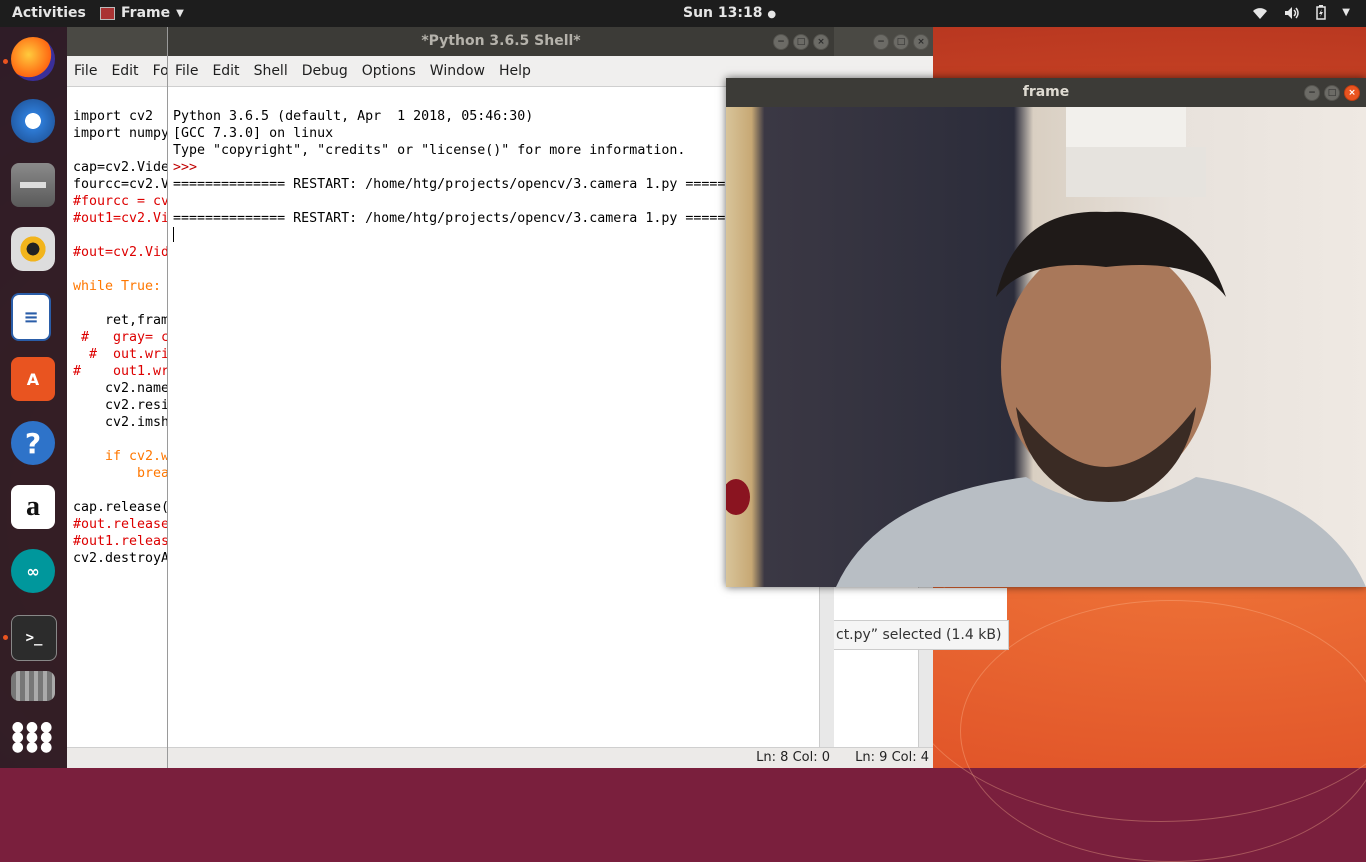  What do you see at coordinates (189, 167) in the screenshot?
I see `shell-prompt: >>>` at bounding box center [189, 167].